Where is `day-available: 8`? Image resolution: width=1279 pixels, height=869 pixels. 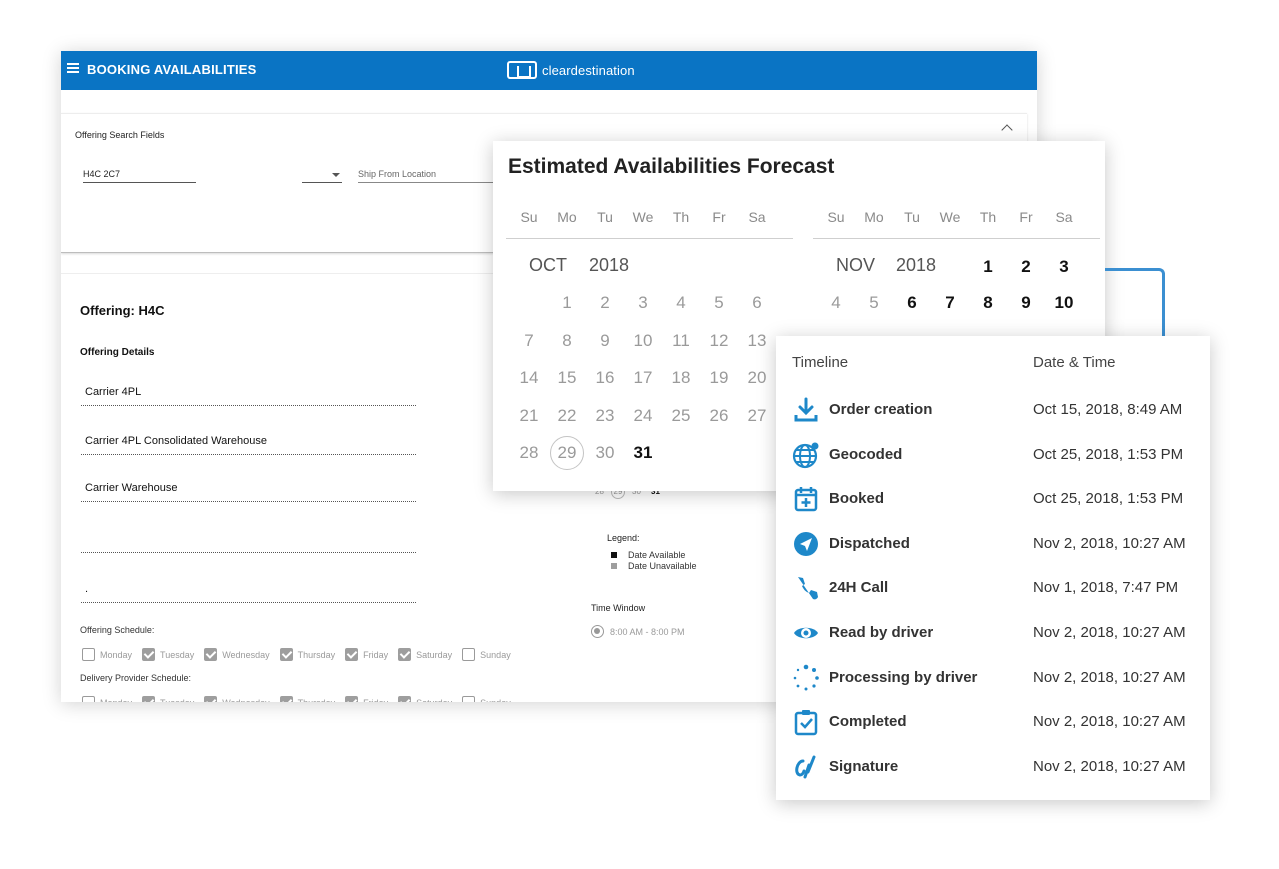 day-available: 8 is located at coordinates (988, 303).